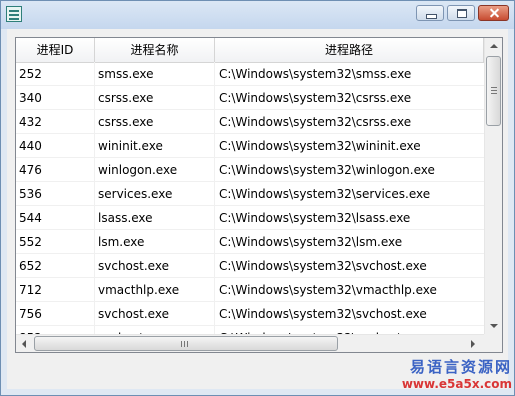  What do you see at coordinates (494, 326) in the screenshot?
I see `scroll-down-arrow-icon` at bounding box center [494, 326].